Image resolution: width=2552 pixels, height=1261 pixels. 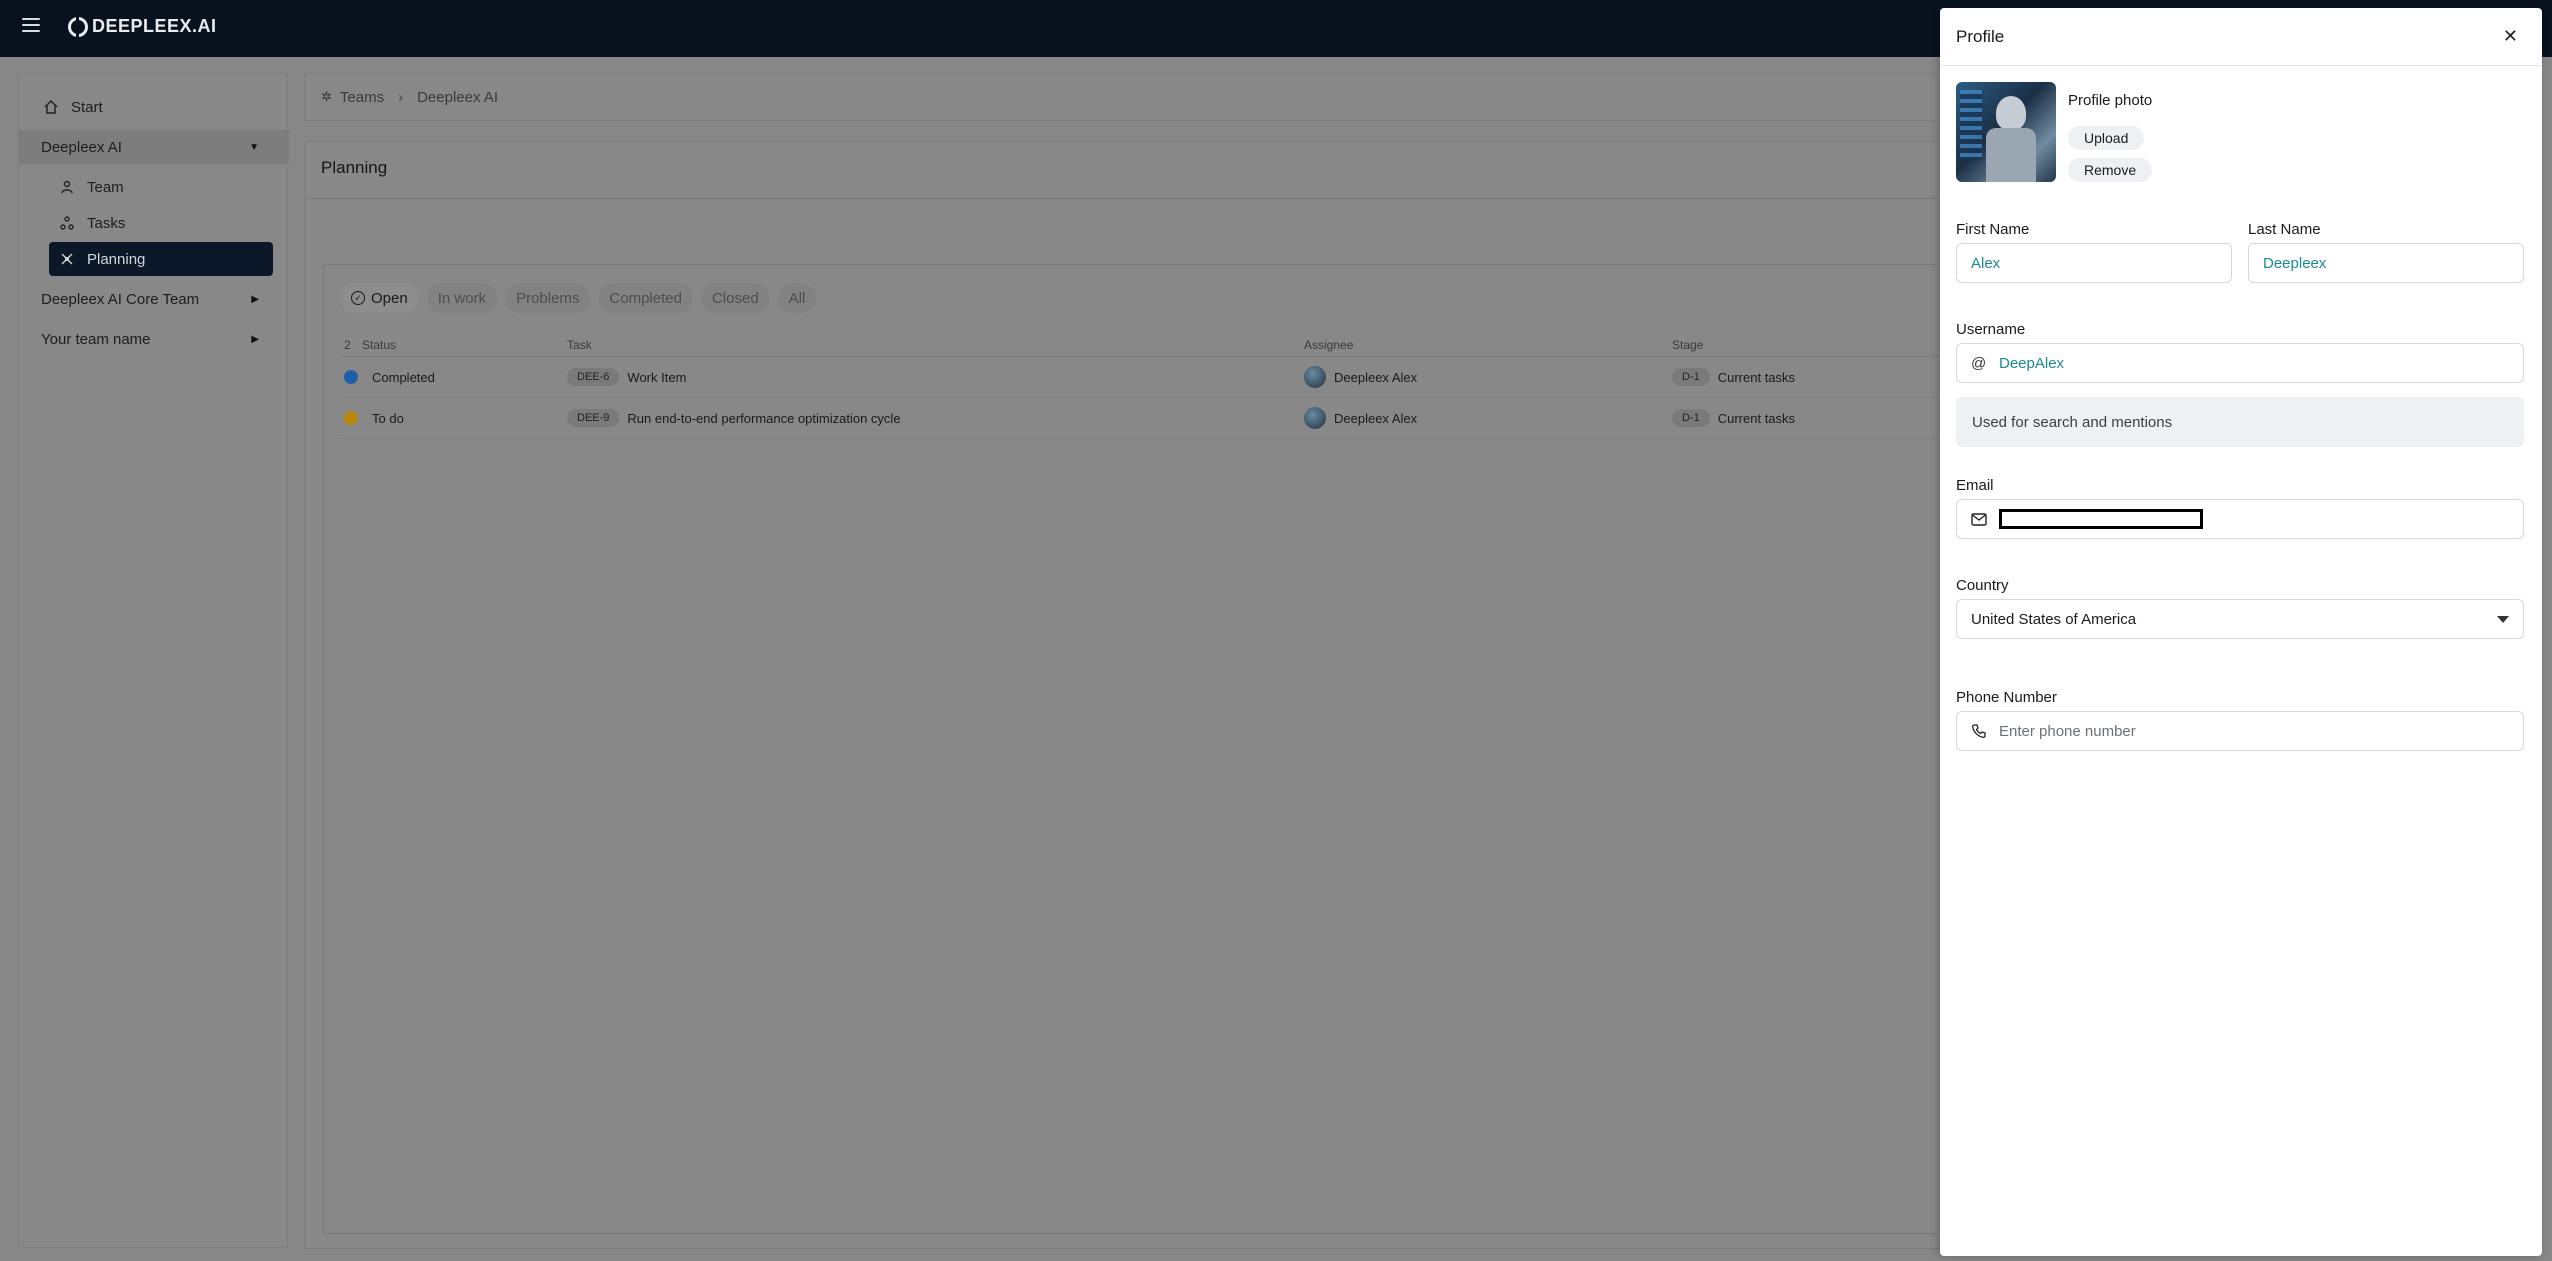 I want to click on sidebar-item-tasks: Tasks, so click(x=161, y=223).